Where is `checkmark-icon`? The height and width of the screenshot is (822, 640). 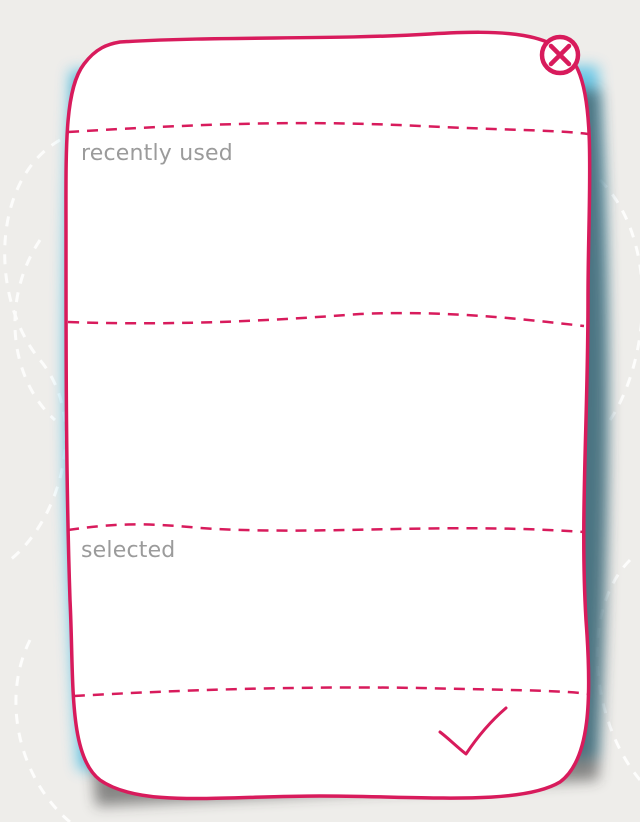
checkmark-icon is located at coordinates (473, 731).